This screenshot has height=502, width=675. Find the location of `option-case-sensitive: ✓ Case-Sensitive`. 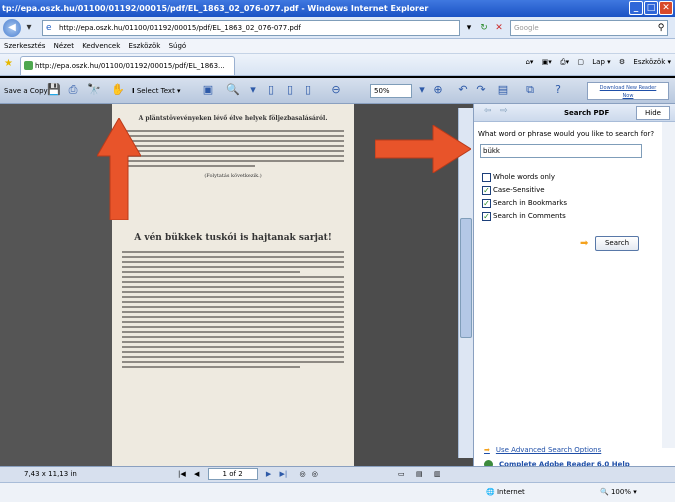

option-case-sensitive: ✓ Case-Sensitive is located at coordinates (513, 190).